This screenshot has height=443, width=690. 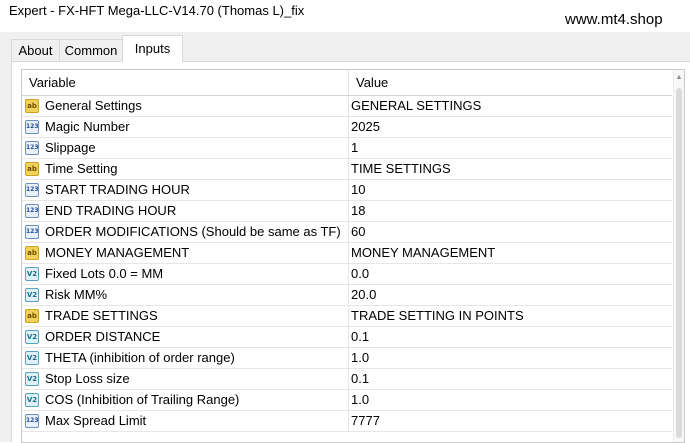 What do you see at coordinates (510, 274) in the screenshot?
I see `value-cell: 0.0` at bounding box center [510, 274].